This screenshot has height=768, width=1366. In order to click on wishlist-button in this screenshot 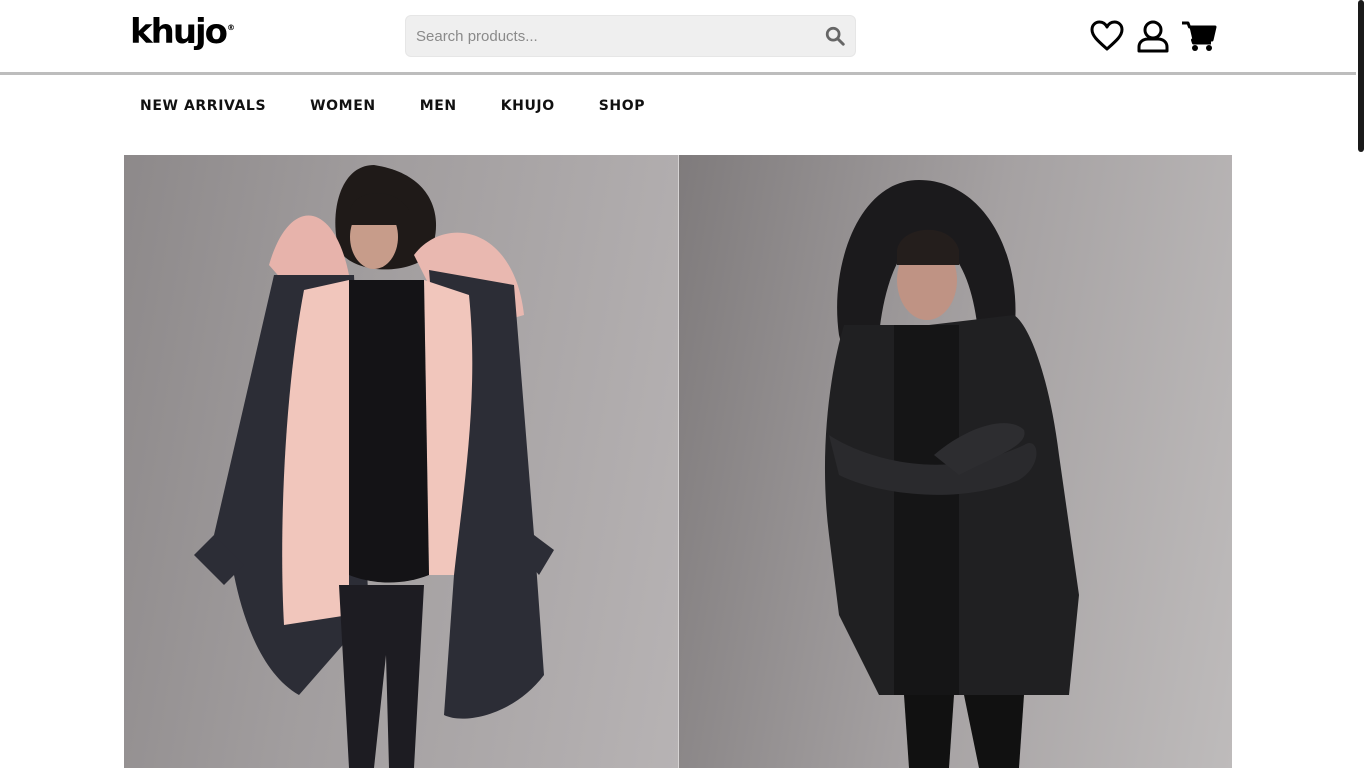, I will do `click(1107, 36)`.